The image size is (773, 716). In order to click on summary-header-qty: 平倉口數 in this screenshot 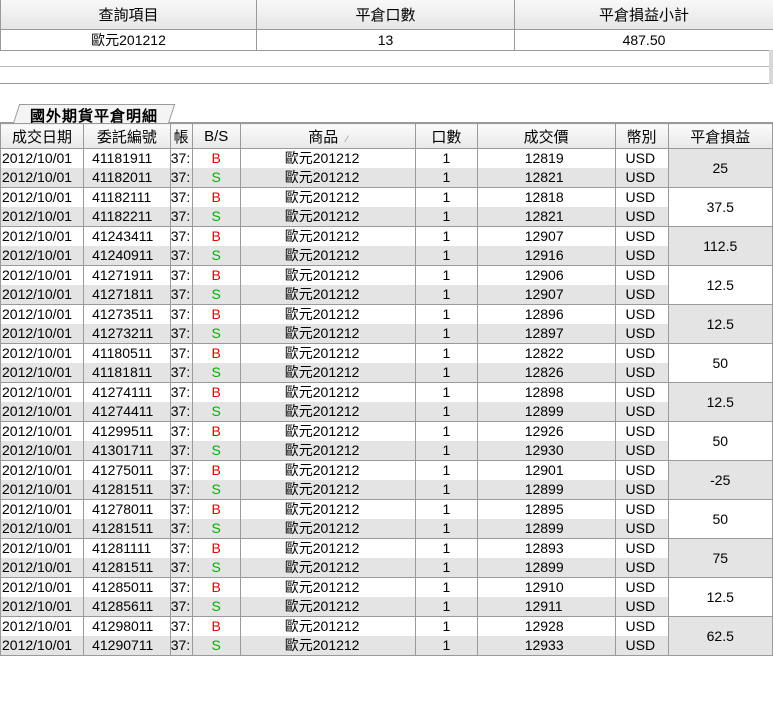, I will do `click(385, 15)`.